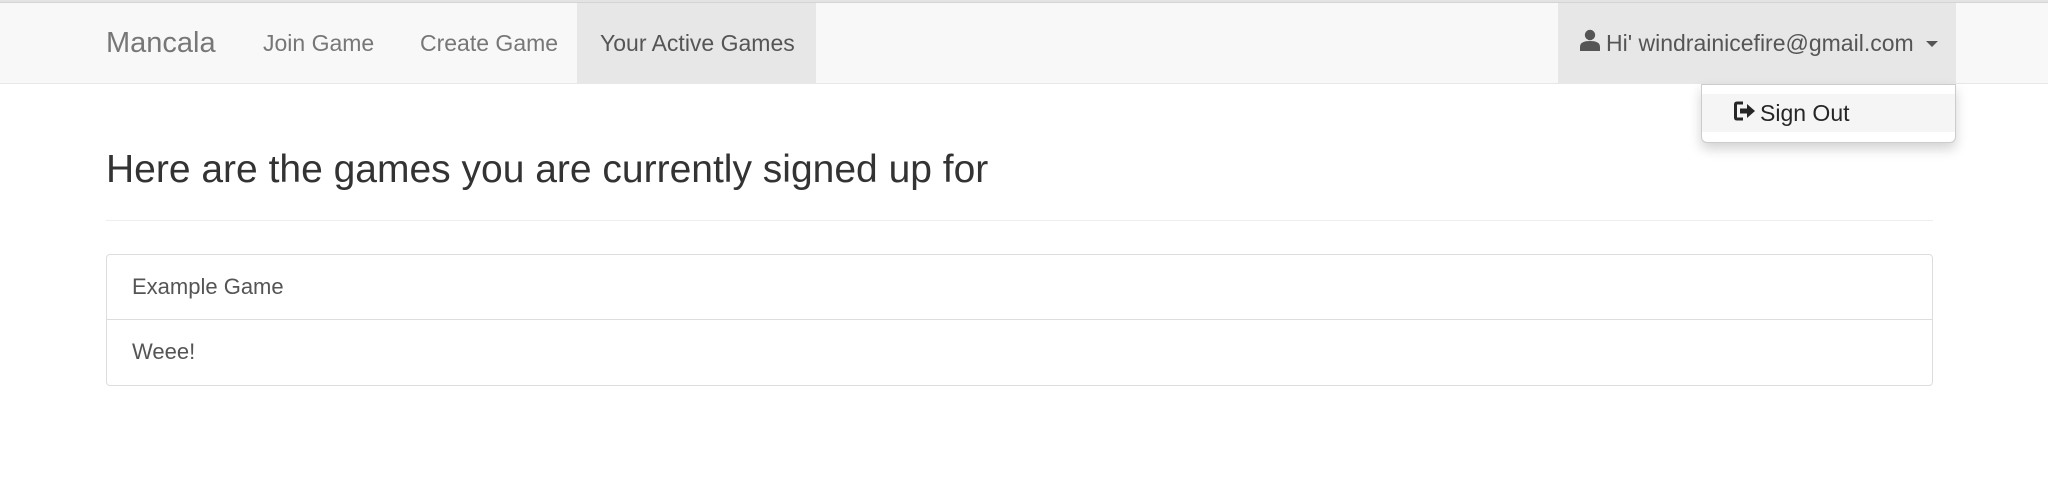 This screenshot has height=479, width=2048. I want to click on nav-your-active-games: Your Active Games, so click(696, 43).